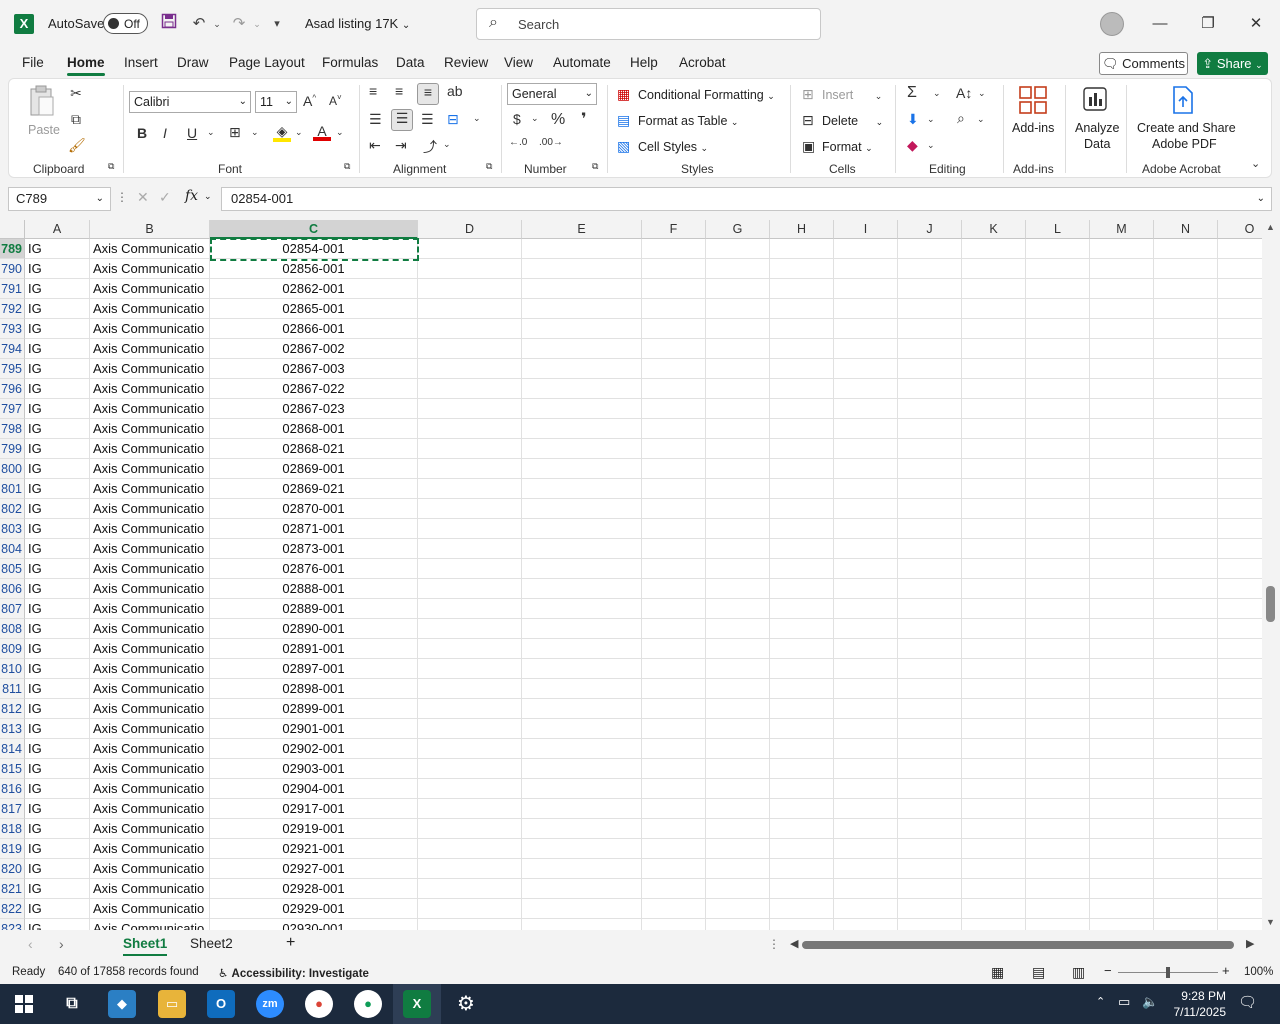 This screenshot has width=1280, height=1024. What do you see at coordinates (558, 120) in the screenshot?
I see `percent-icon: %` at bounding box center [558, 120].